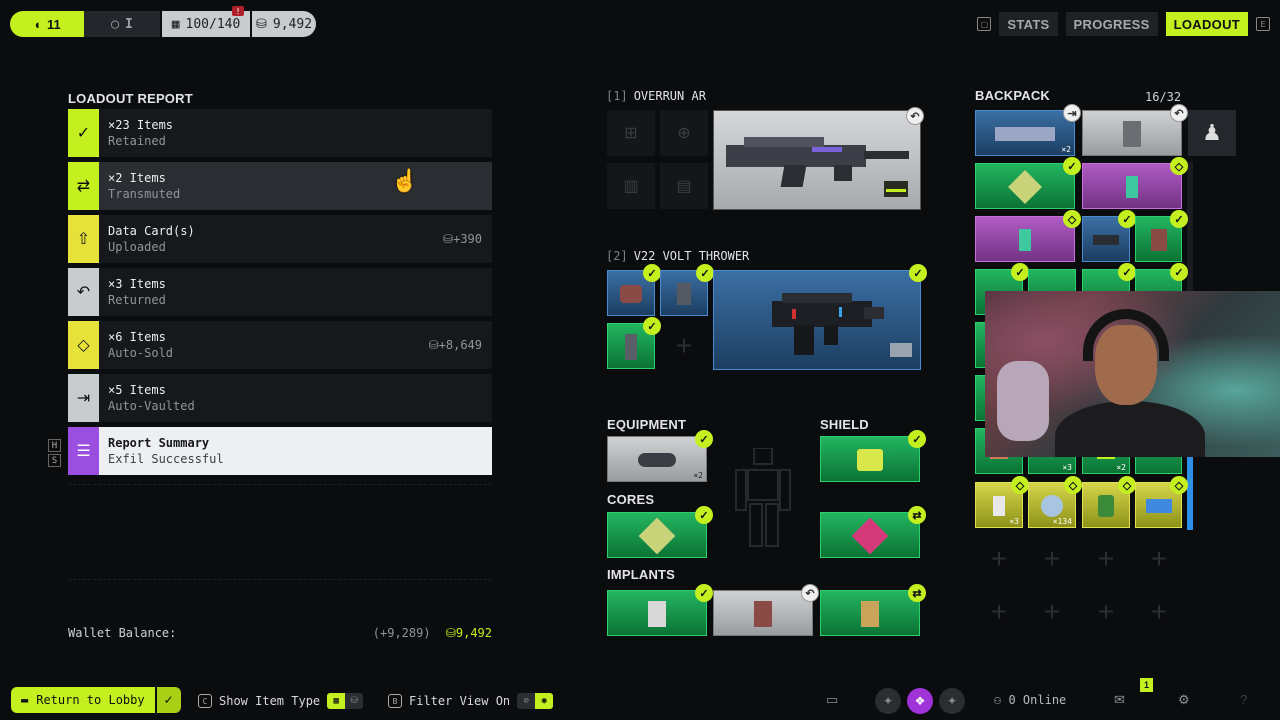 The height and width of the screenshot is (720, 1280). I want to click on core-slot: ⇄, so click(873, 532).